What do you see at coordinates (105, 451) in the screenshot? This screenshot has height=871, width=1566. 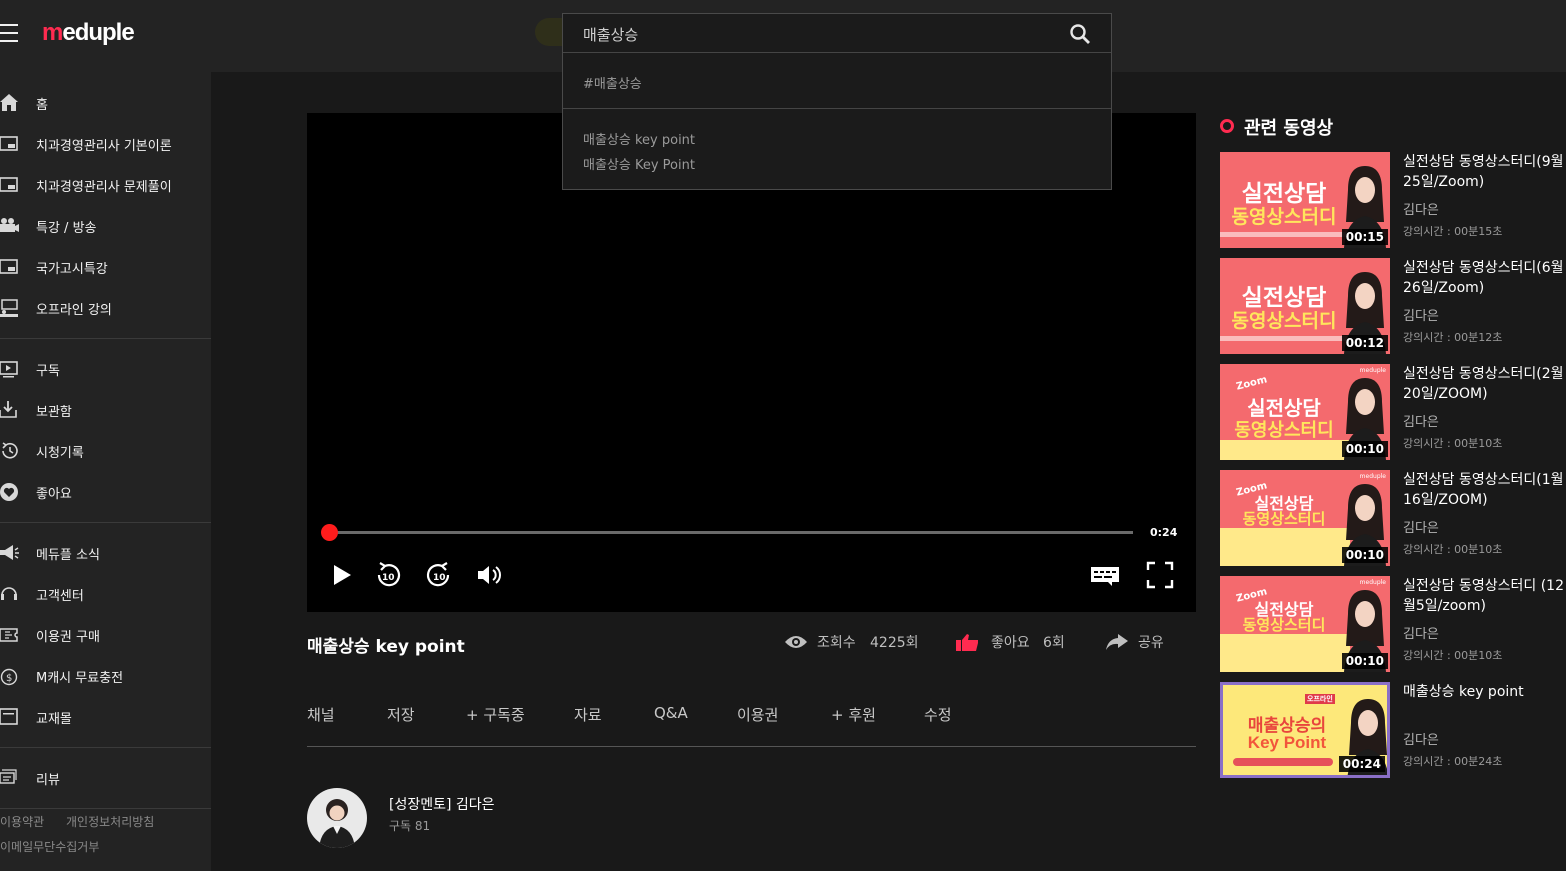 I see `sidebar-item-history: 시청기록` at bounding box center [105, 451].